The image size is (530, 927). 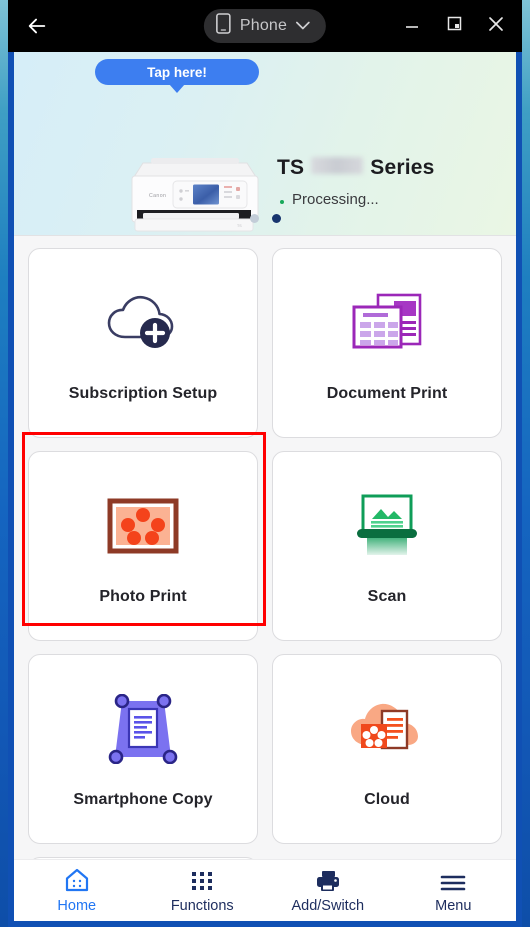 I want to click on printer-name-suffix: Series, so click(x=402, y=167).